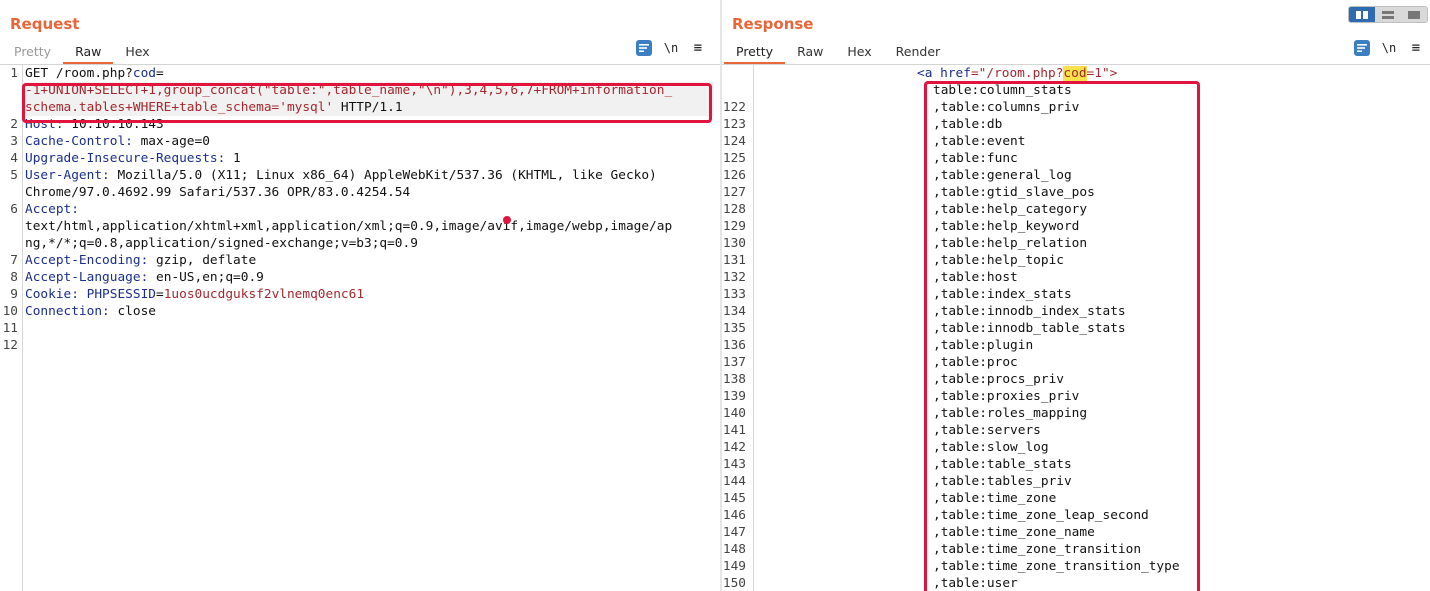 Image resolution: width=1430 pixels, height=591 pixels. I want to click on response-menu-icon: ≡, so click(1416, 48).